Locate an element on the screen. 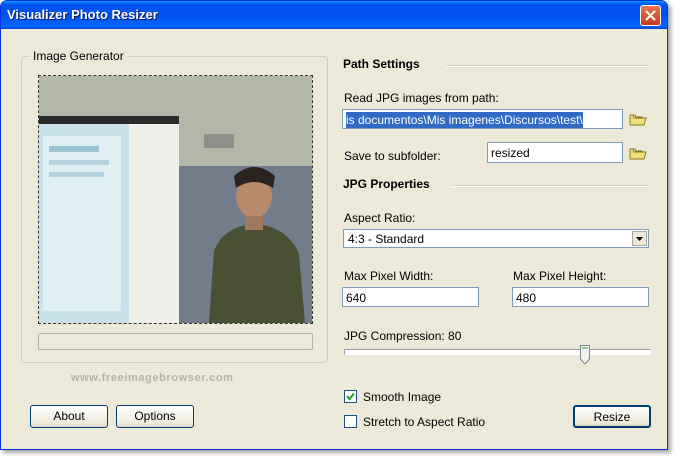 The height and width of the screenshot is (462, 680). max-height-input: 480 is located at coordinates (580, 297).